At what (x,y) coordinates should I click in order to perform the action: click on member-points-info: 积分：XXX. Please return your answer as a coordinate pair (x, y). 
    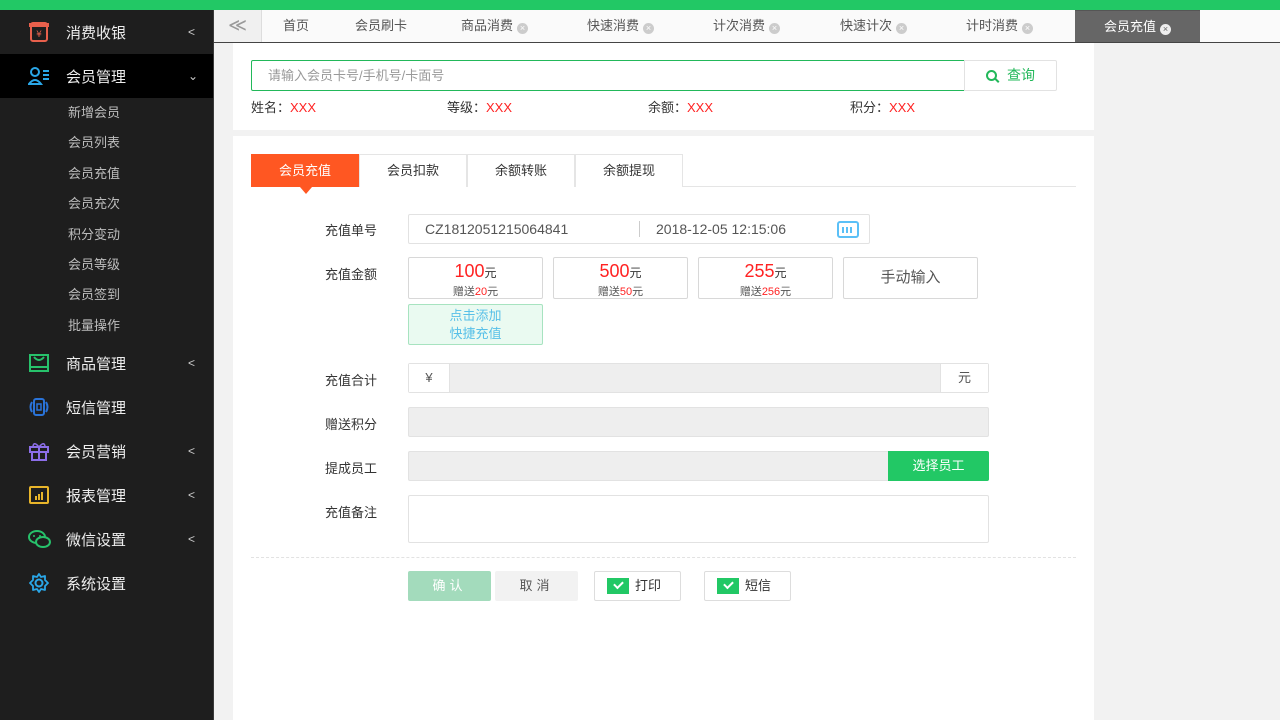
    Looking at the image, I should click on (882, 106).